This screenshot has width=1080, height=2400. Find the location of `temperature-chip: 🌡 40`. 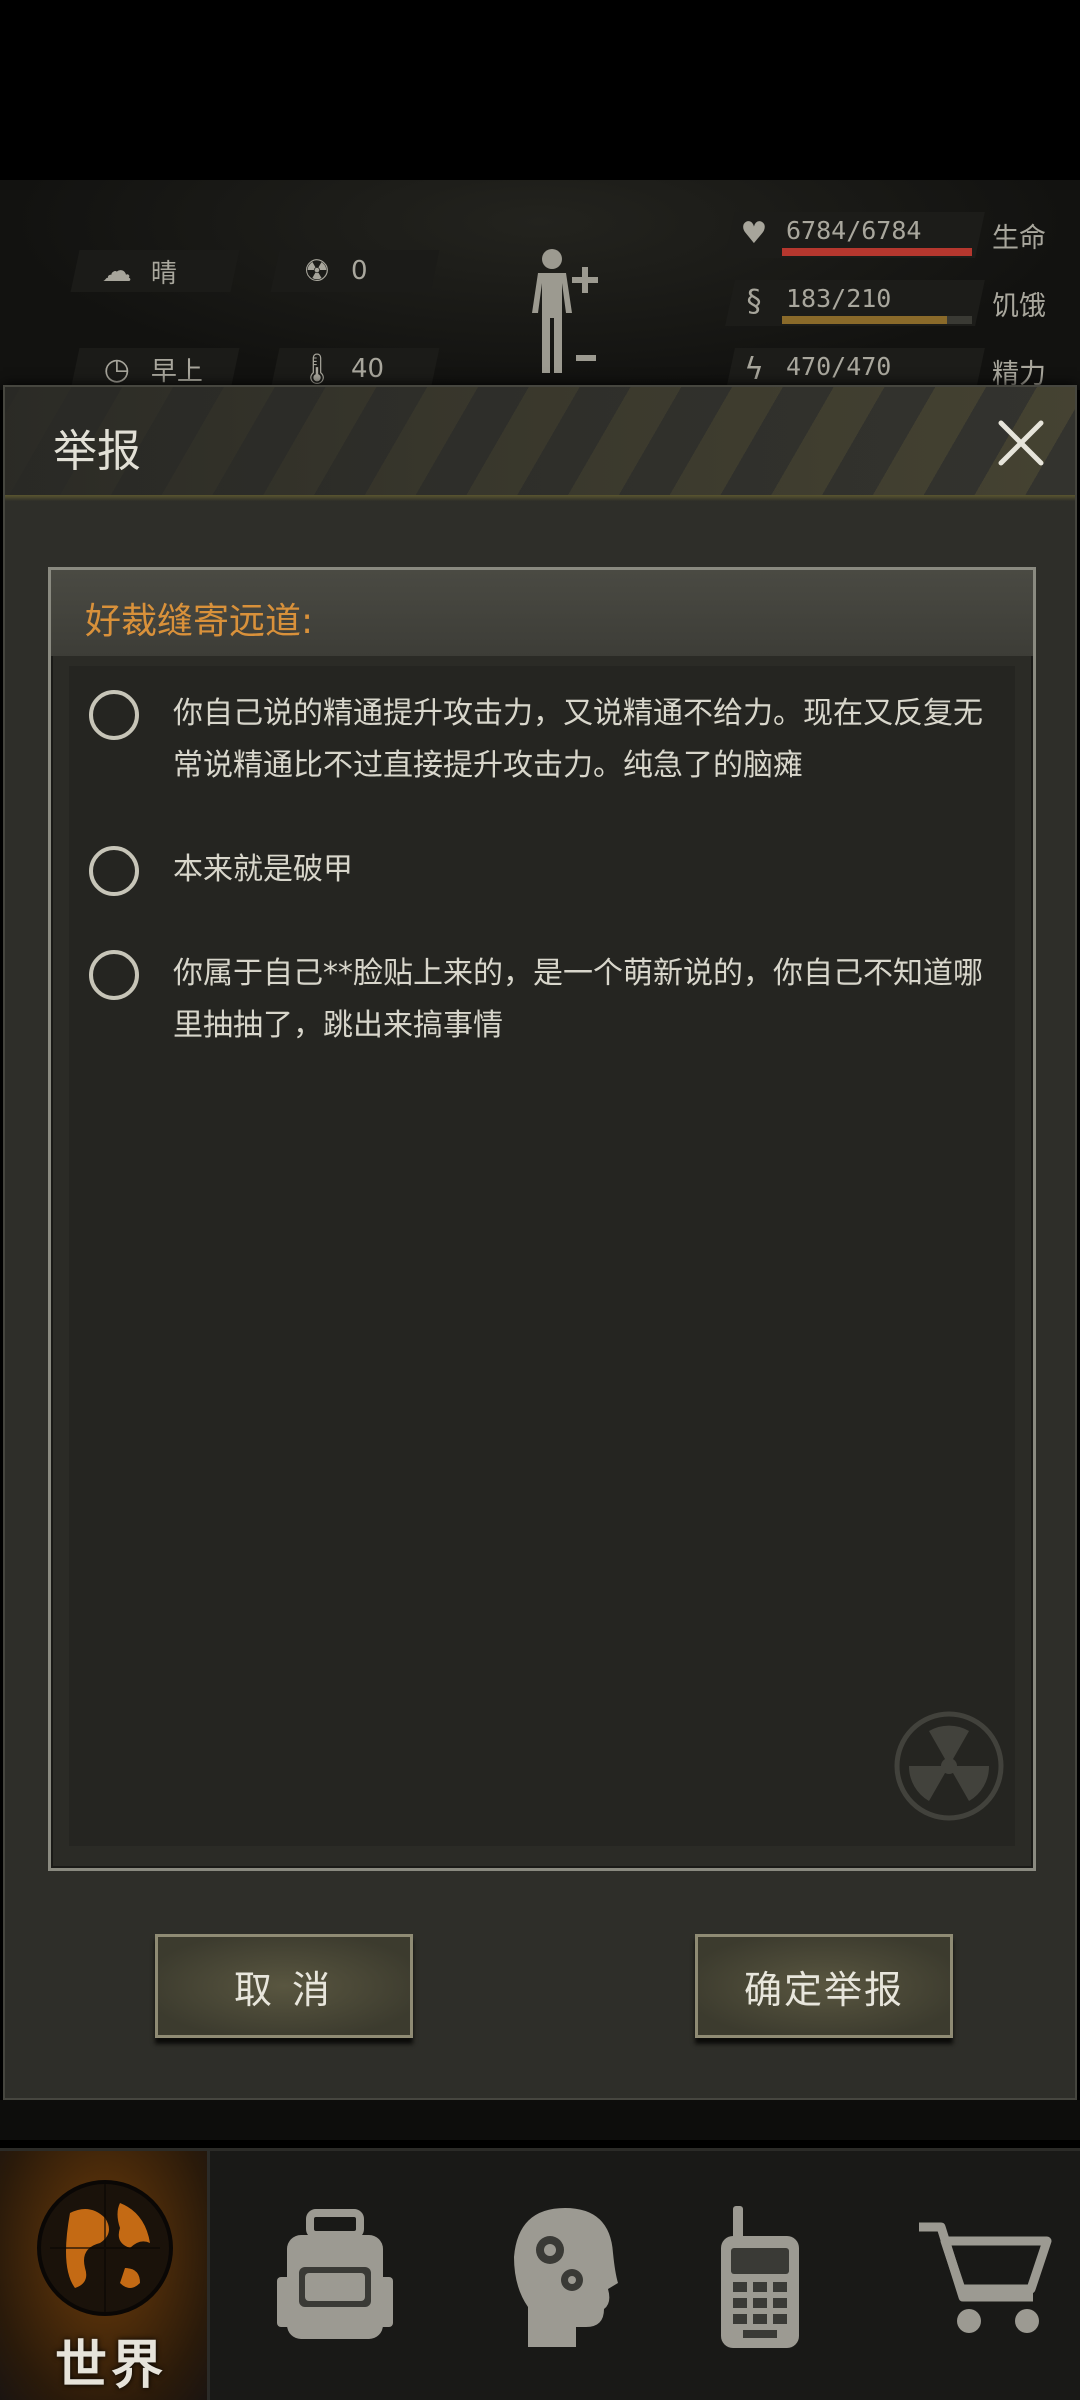

temperature-chip: 🌡 40 is located at coordinates (355, 369).